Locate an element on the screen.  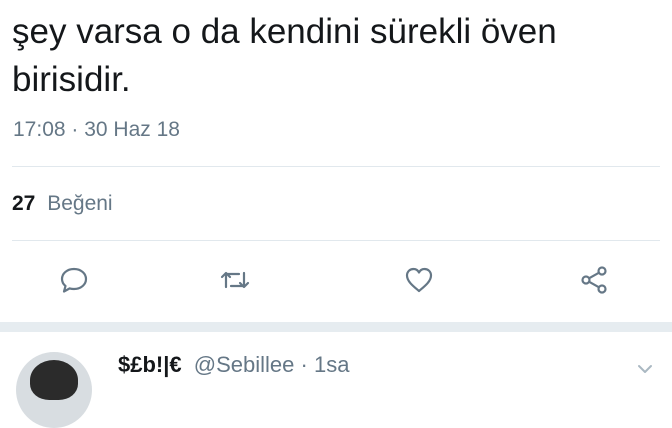
section-separator is located at coordinates (336, 327).